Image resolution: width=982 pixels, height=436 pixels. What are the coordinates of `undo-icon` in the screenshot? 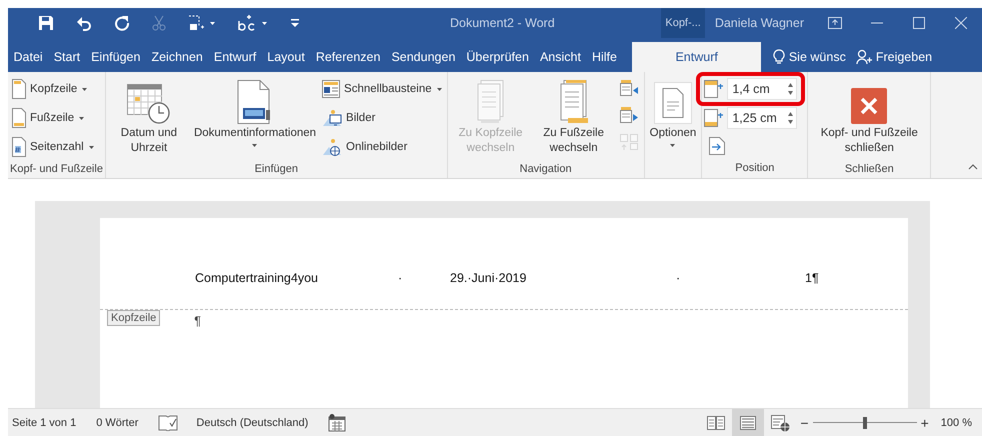 It's located at (84, 23).